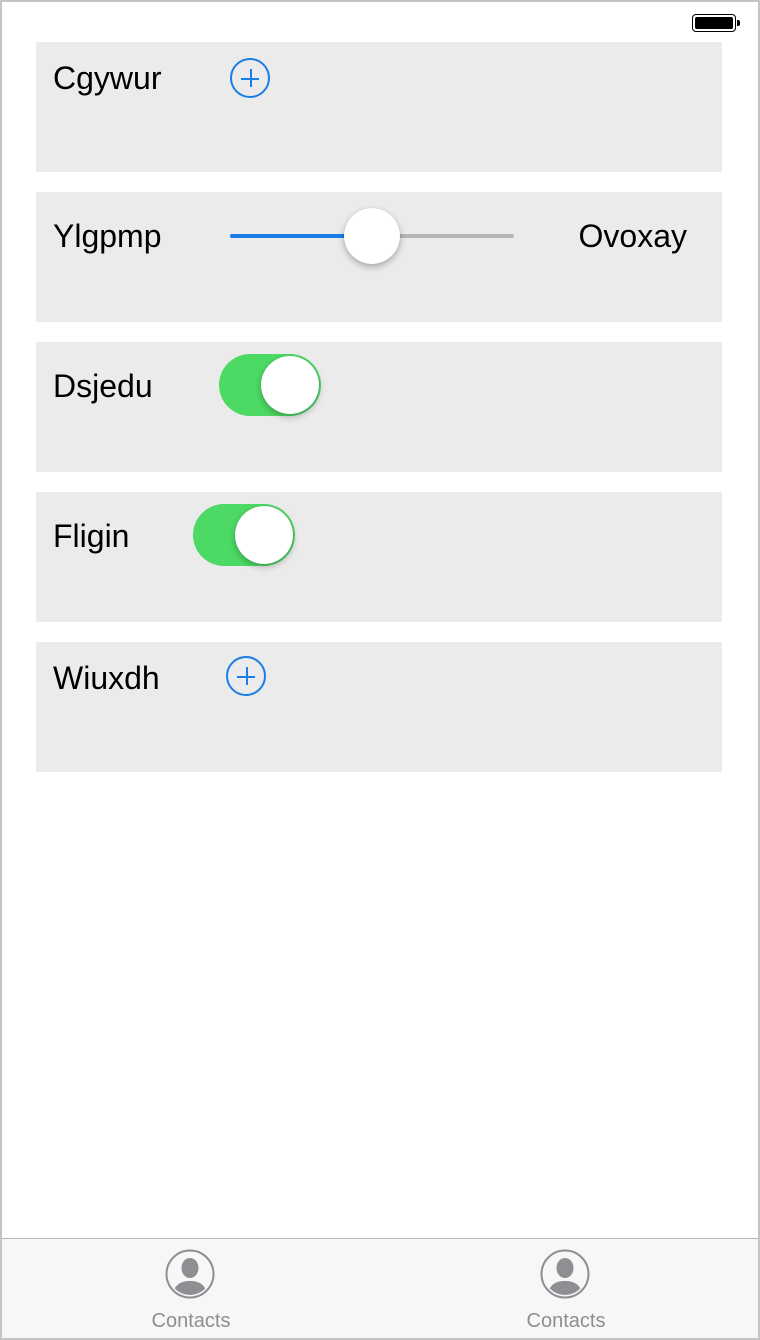  I want to click on slider-track, so click(372, 236).